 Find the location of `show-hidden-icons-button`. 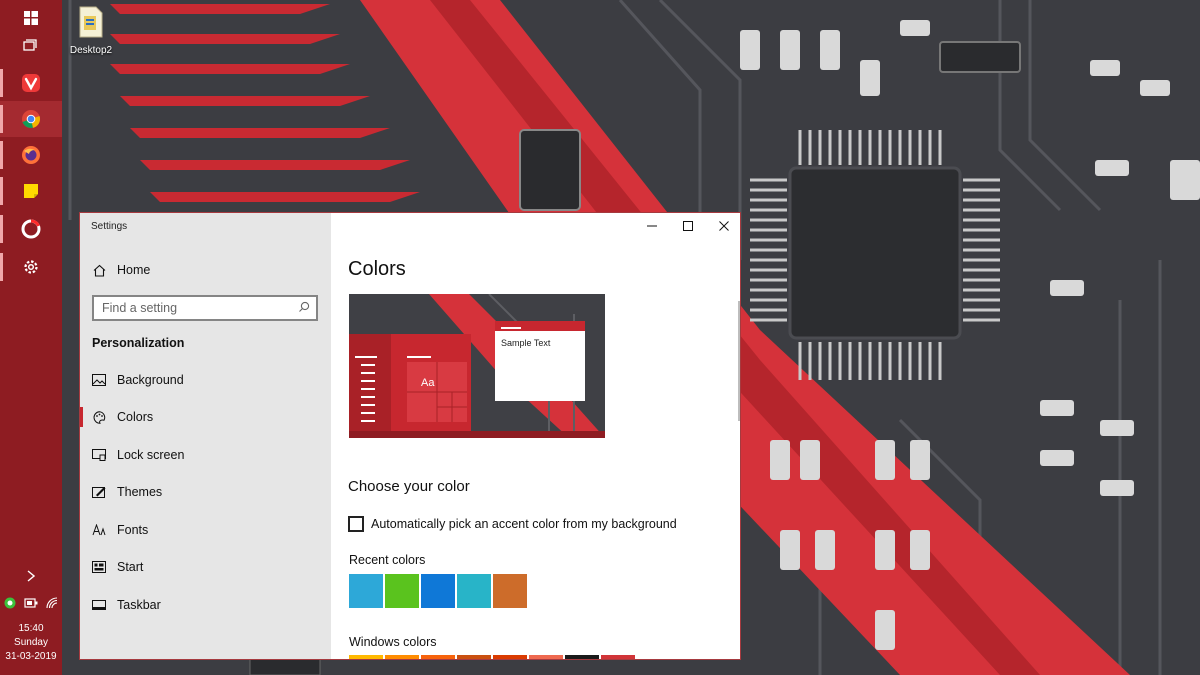

show-hidden-icons-button is located at coordinates (31, 576).